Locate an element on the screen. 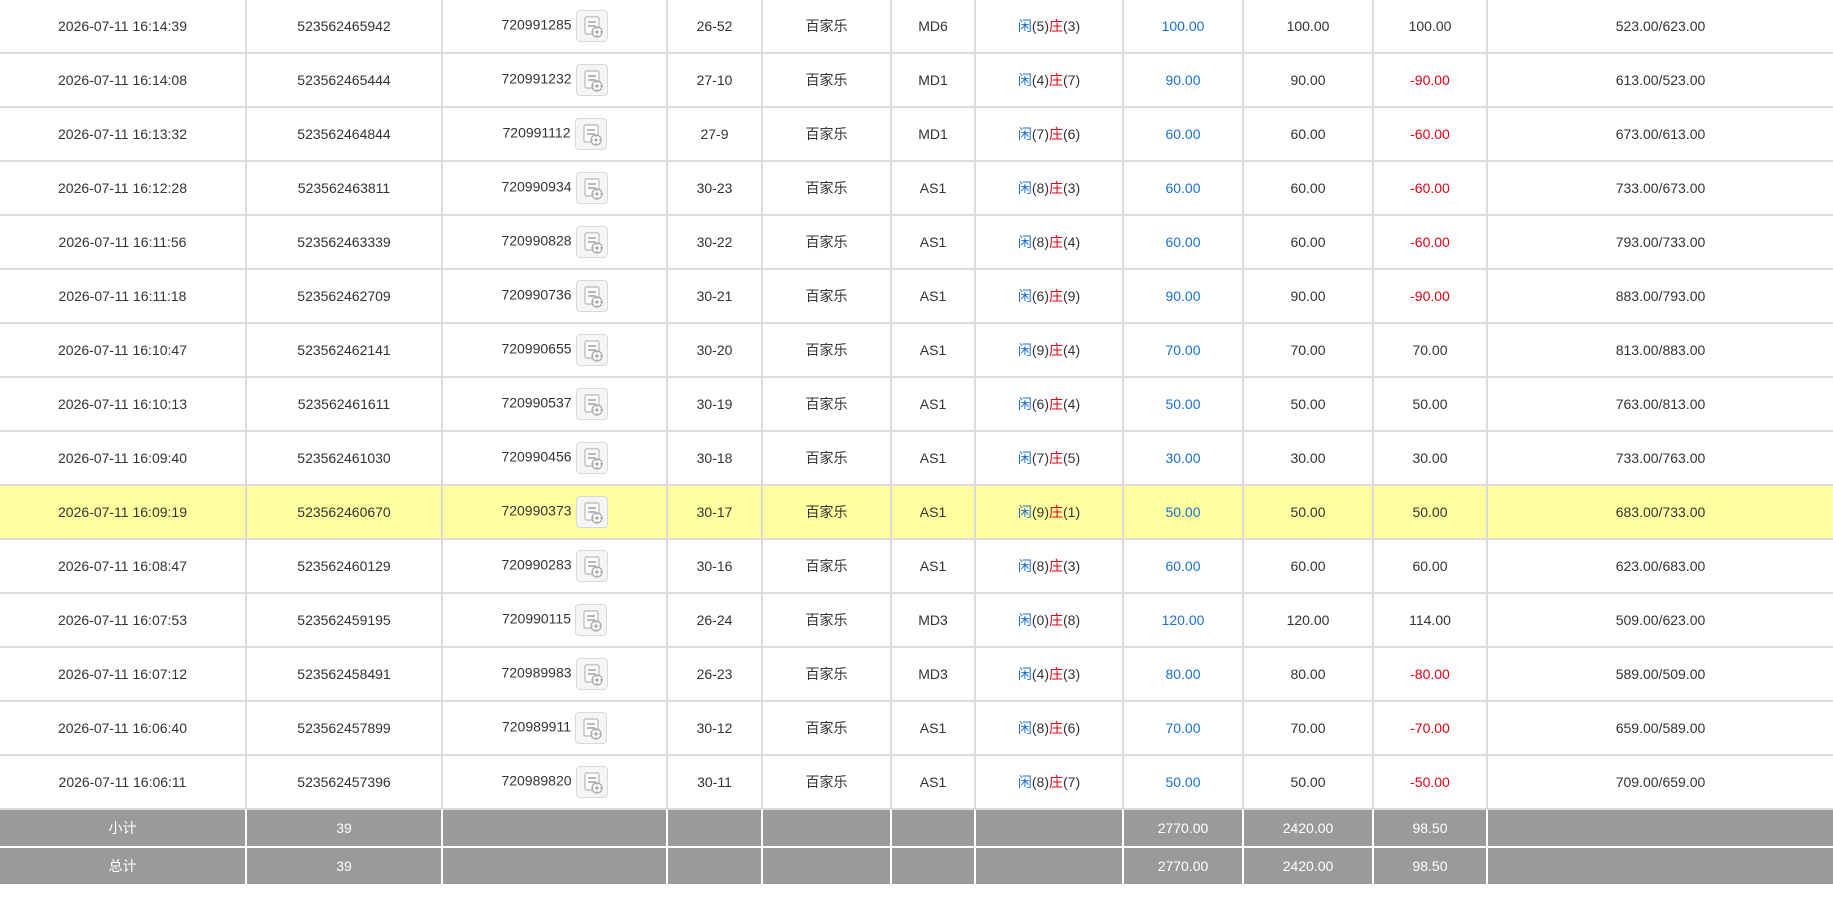  result-cell: 闲(9)庄(1) is located at coordinates (1049, 512).